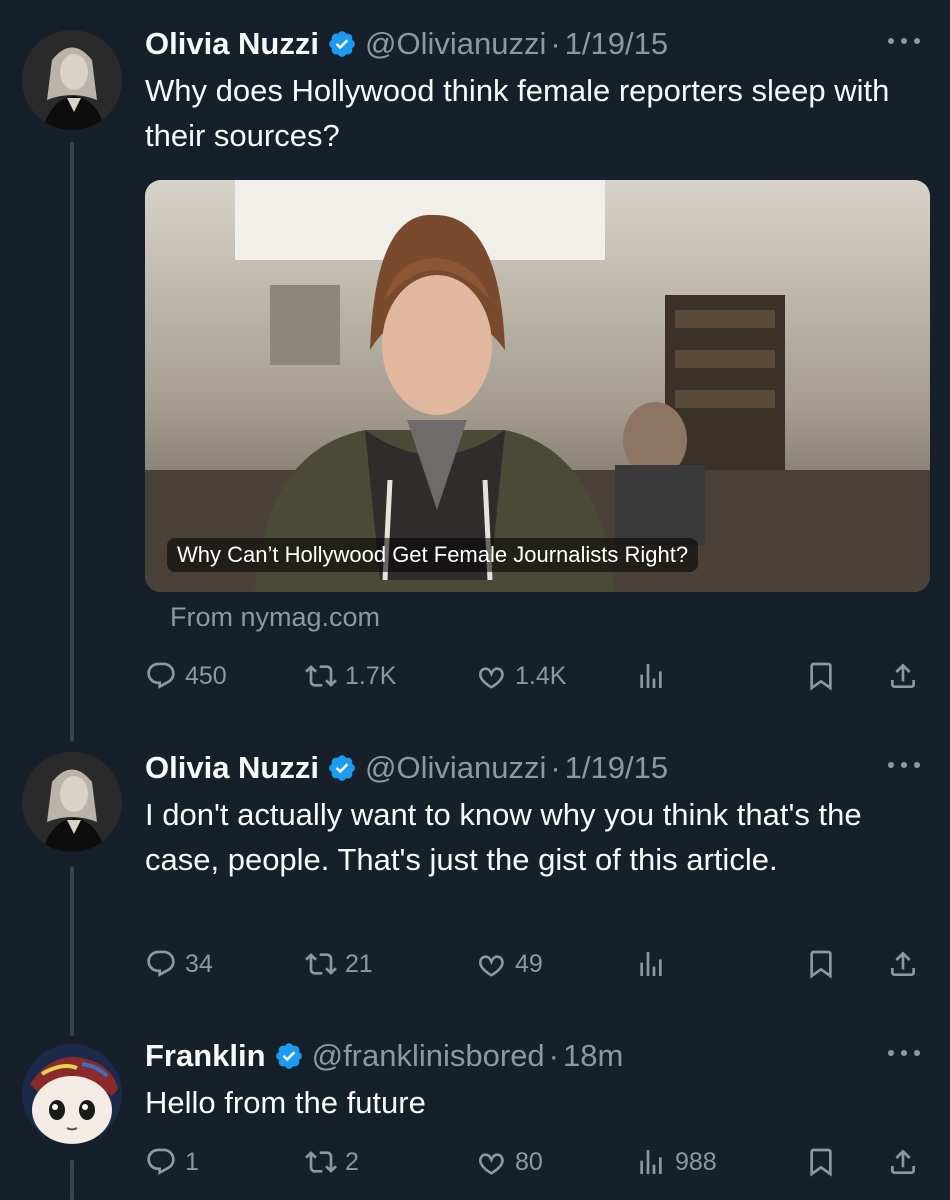  Describe the element at coordinates (509, 964) in the screenshot. I see `like-button: 49` at that location.